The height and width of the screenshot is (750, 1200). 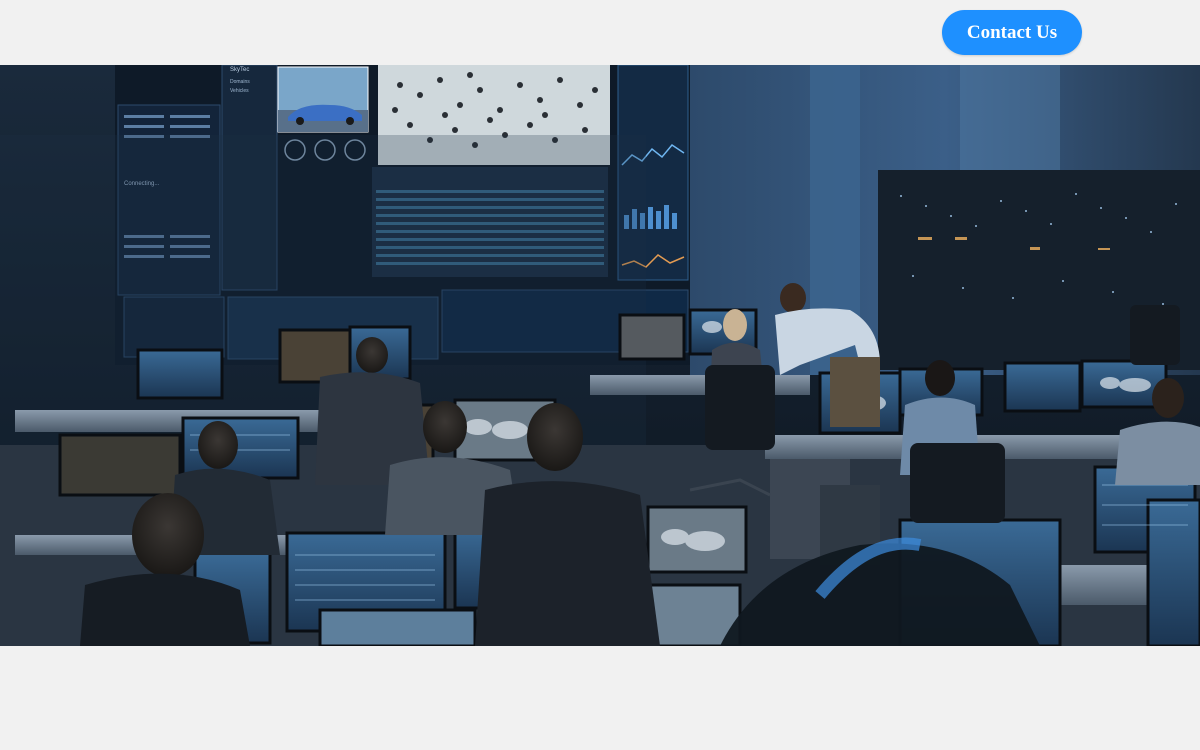 What do you see at coordinates (1012, 32) in the screenshot?
I see `contact-us-button: Contact Us` at bounding box center [1012, 32].